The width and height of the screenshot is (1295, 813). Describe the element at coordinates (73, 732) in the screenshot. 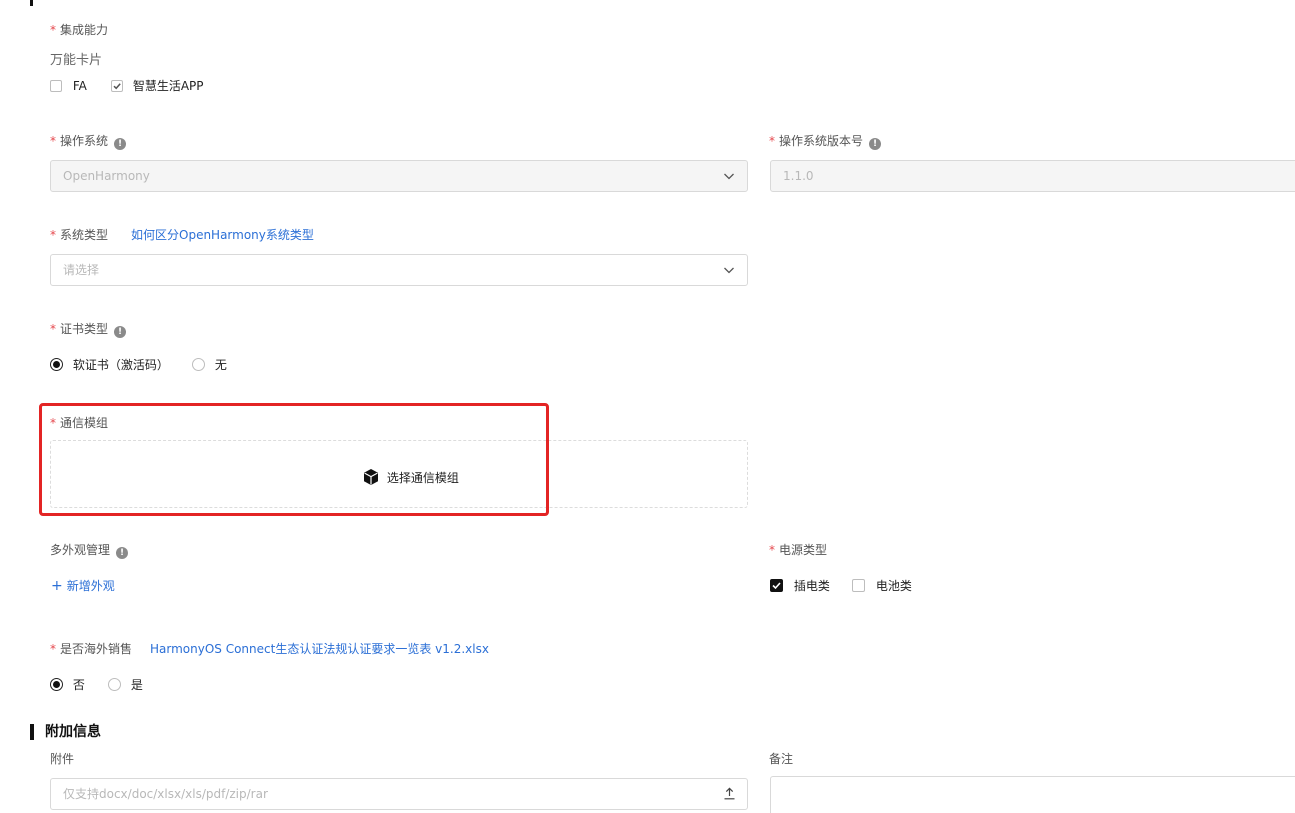

I see `extra-info-title: 附加信息` at that location.